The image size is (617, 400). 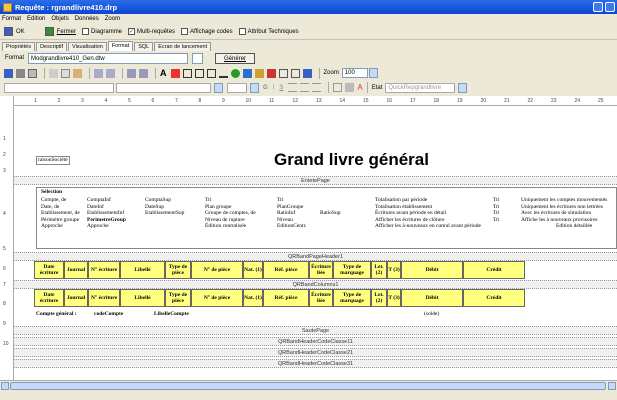 I want to click on scroll-thumb, so click(x=308, y=386).